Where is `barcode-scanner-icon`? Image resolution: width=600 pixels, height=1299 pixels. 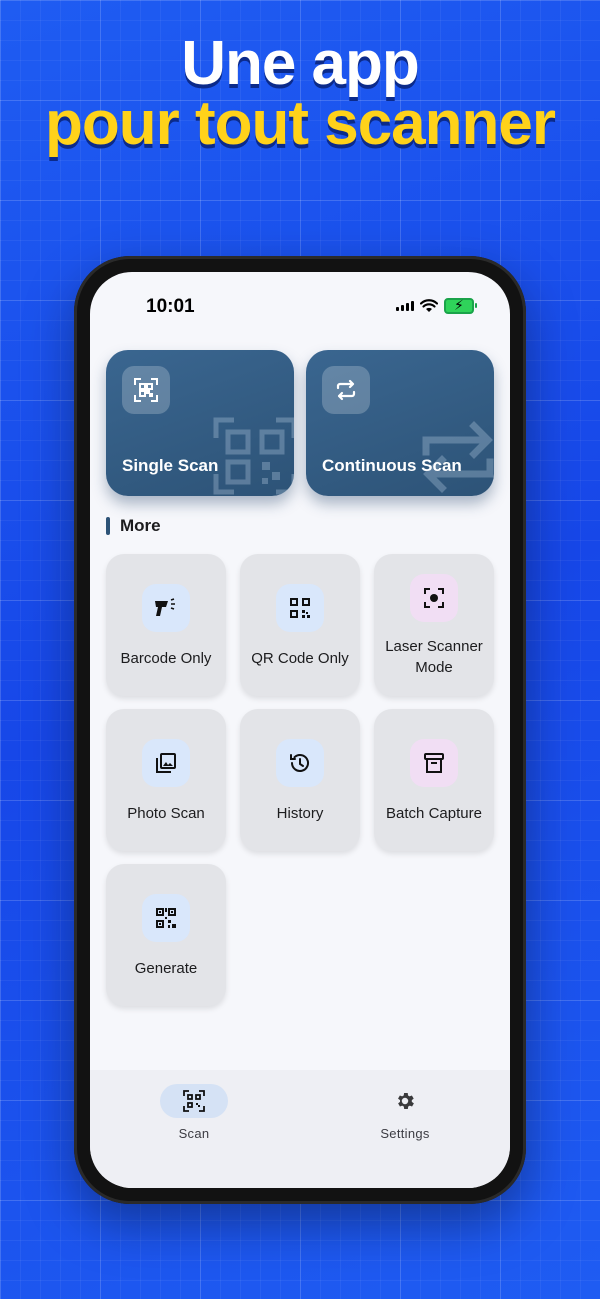 barcode-scanner-icon is located at coordinates (166, 608).